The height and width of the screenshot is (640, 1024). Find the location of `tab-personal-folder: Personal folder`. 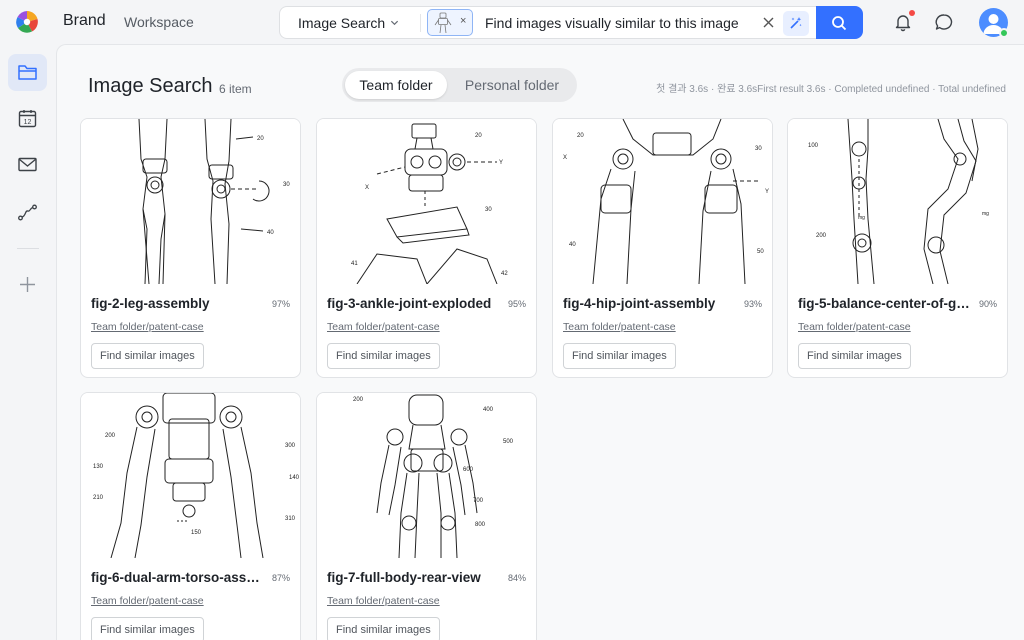

tab-personal-folder: Personal folder is located at coordinates (512, 85).